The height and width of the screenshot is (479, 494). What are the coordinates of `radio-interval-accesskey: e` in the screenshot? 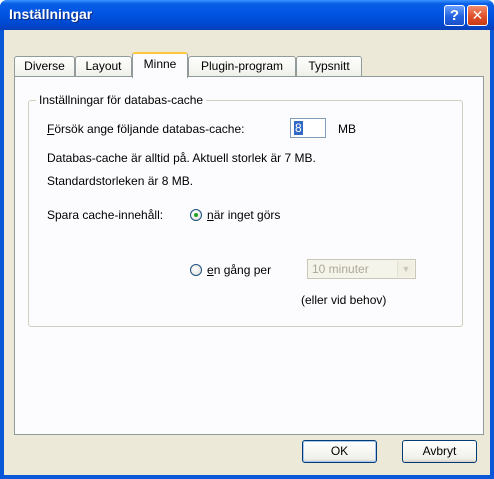 It's located at (210, 270).